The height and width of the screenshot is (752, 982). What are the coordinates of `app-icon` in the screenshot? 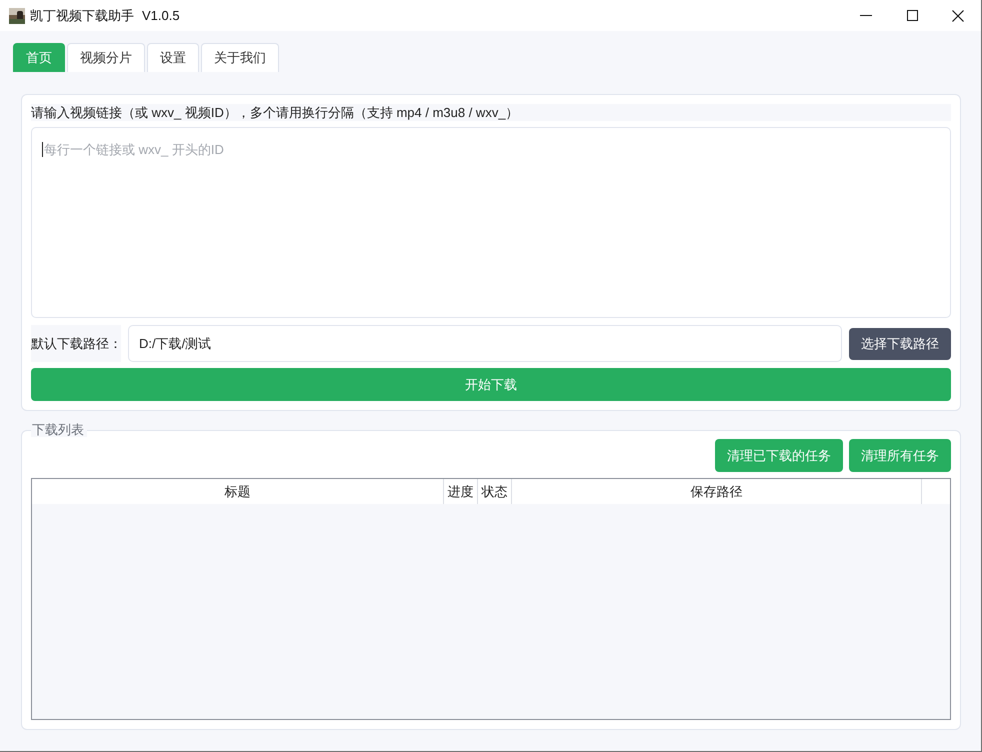 It's located at (17, 16).